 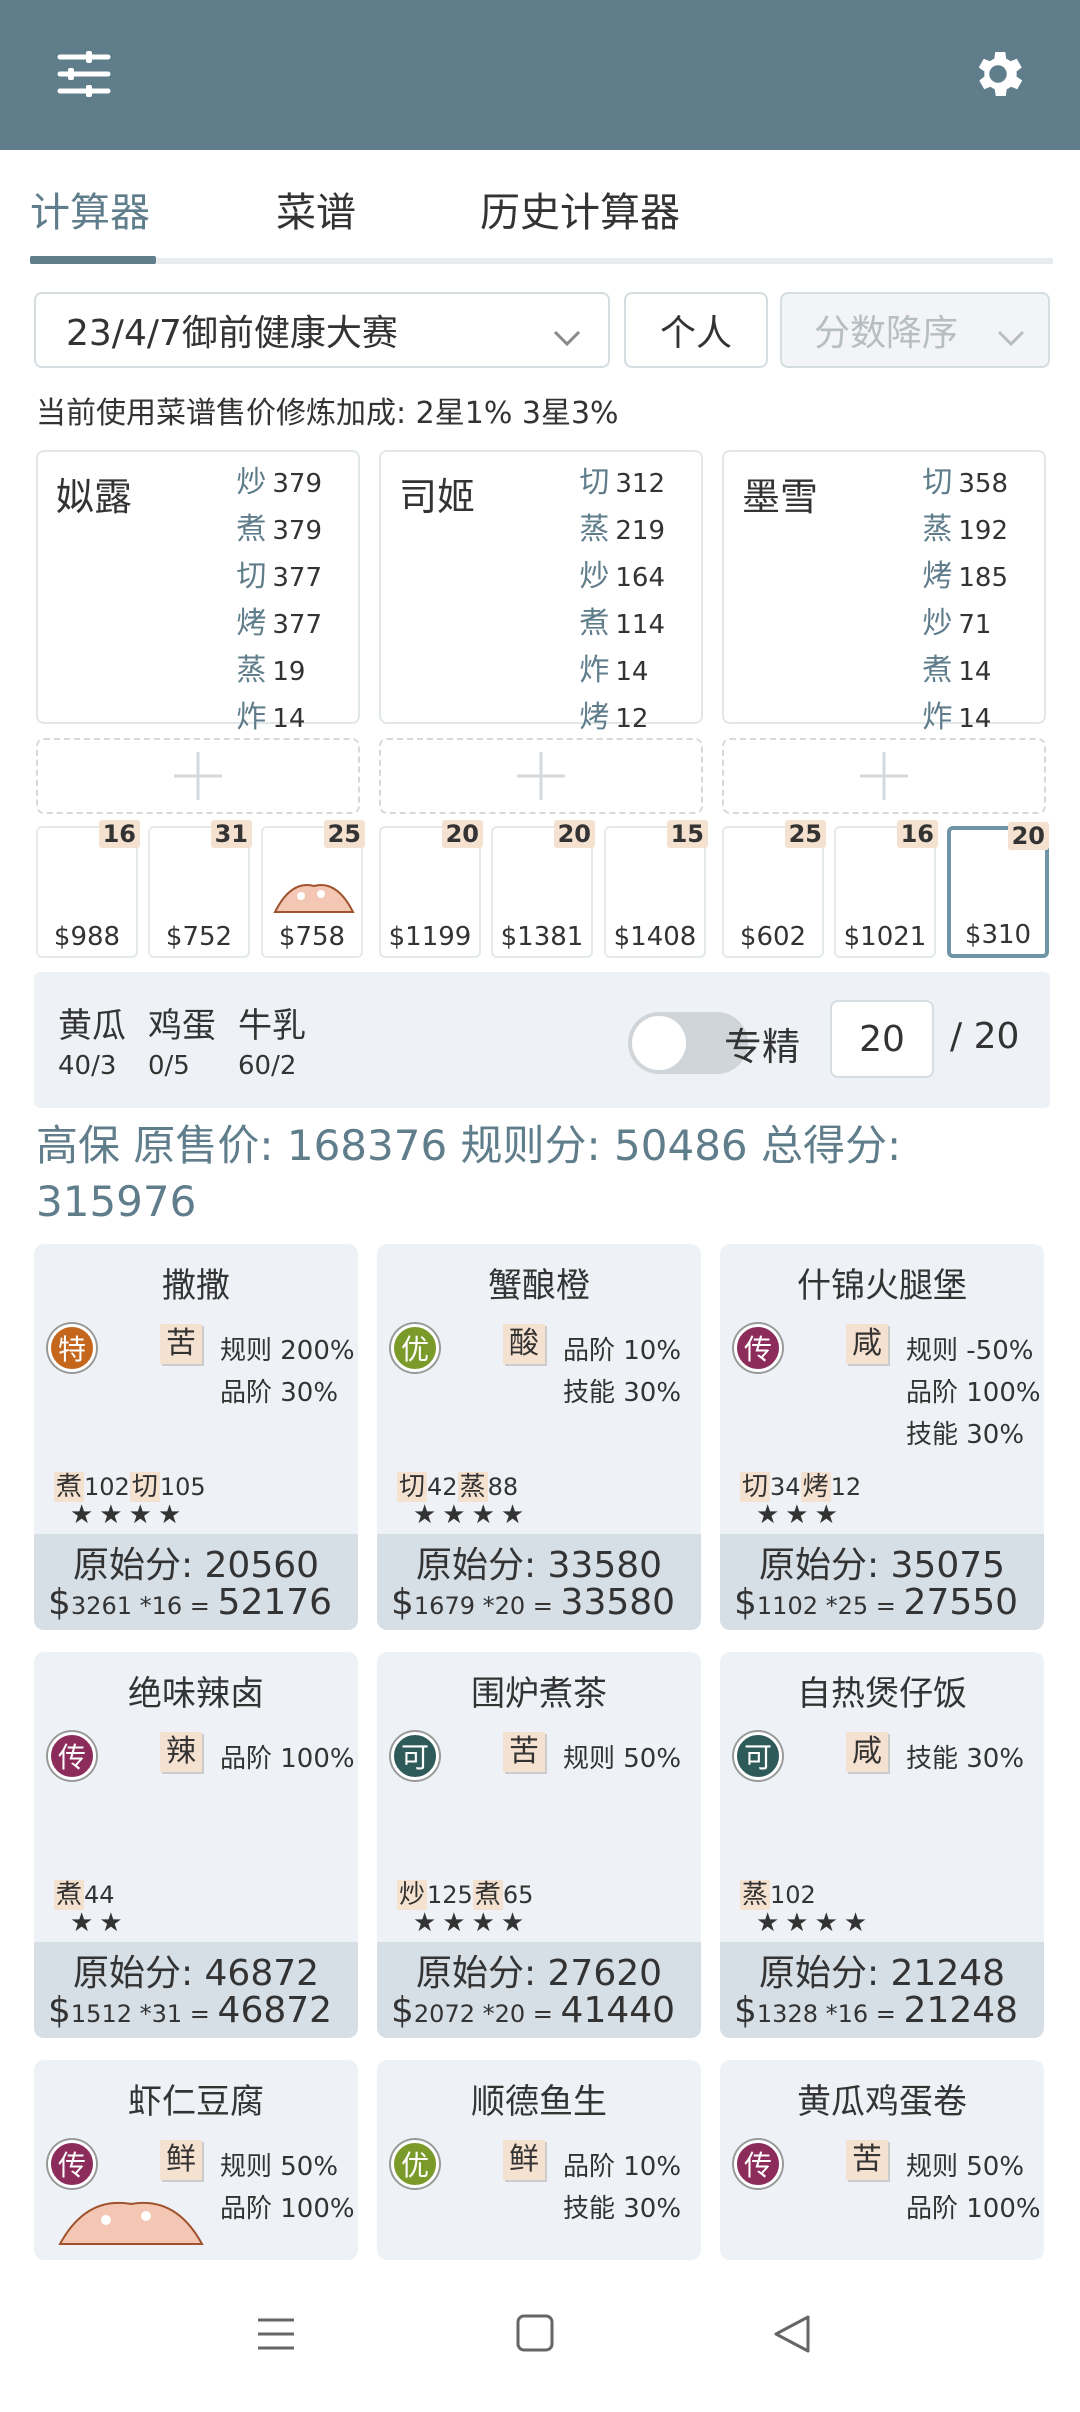 What do you see at coordinates (251, 623) in the screenshot?
I see `skill-type: 烤` at bounding box center [251, 623].